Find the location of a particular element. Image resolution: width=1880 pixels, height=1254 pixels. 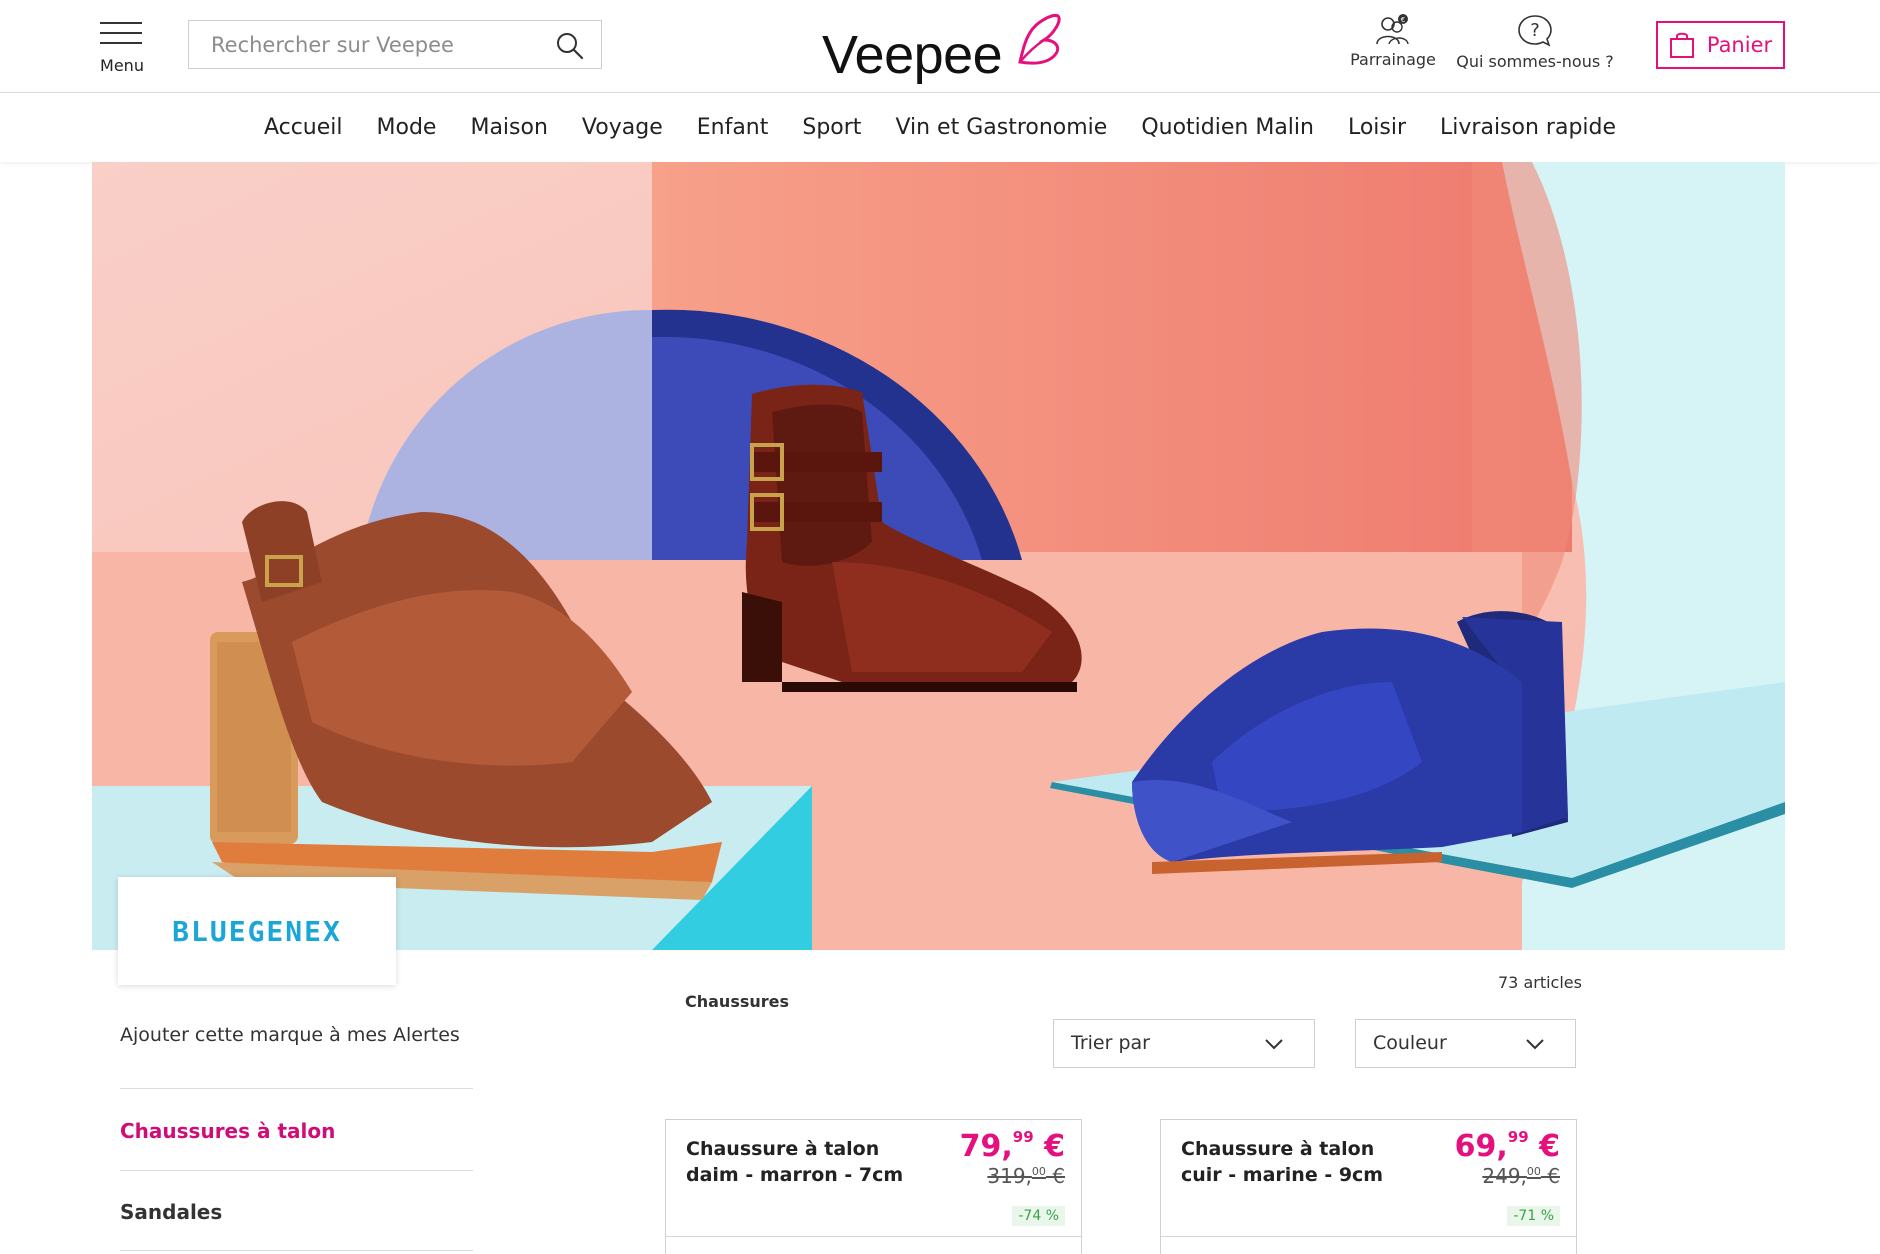

nav-item-livraison-rapide: Livraison rapide is located at coordinates (1528, 127).